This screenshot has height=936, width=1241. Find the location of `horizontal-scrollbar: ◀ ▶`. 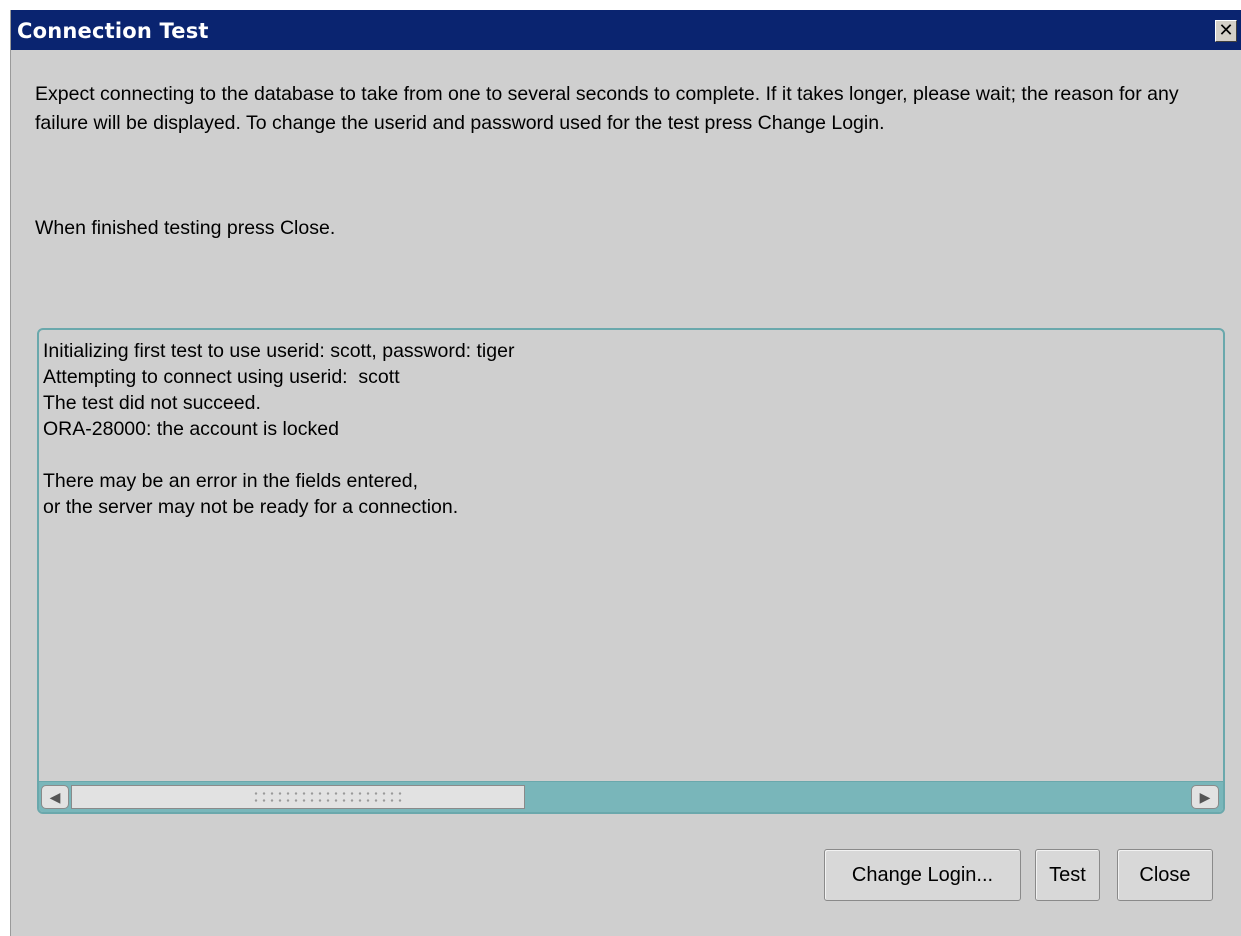

horizontal-scrollbar: ◀ ▶ is located at coordinates (631, 796).